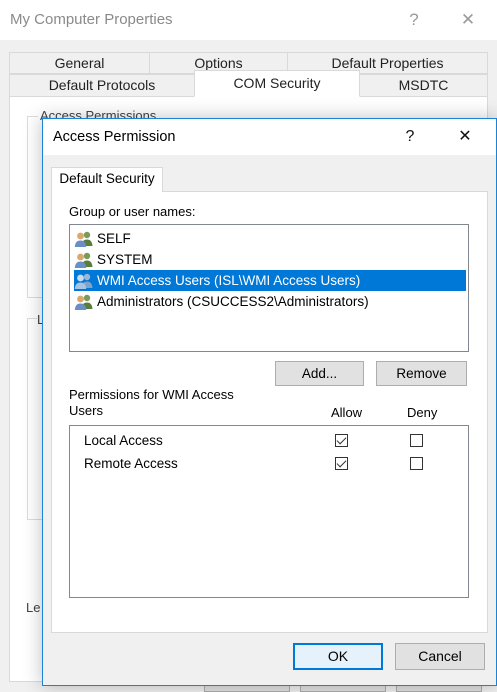 This screenshot has width=497, height=692. Describe the element at coordinates (132, 211) in the screenshot. I see `group-user-names-label: Group or user names:` at that location.